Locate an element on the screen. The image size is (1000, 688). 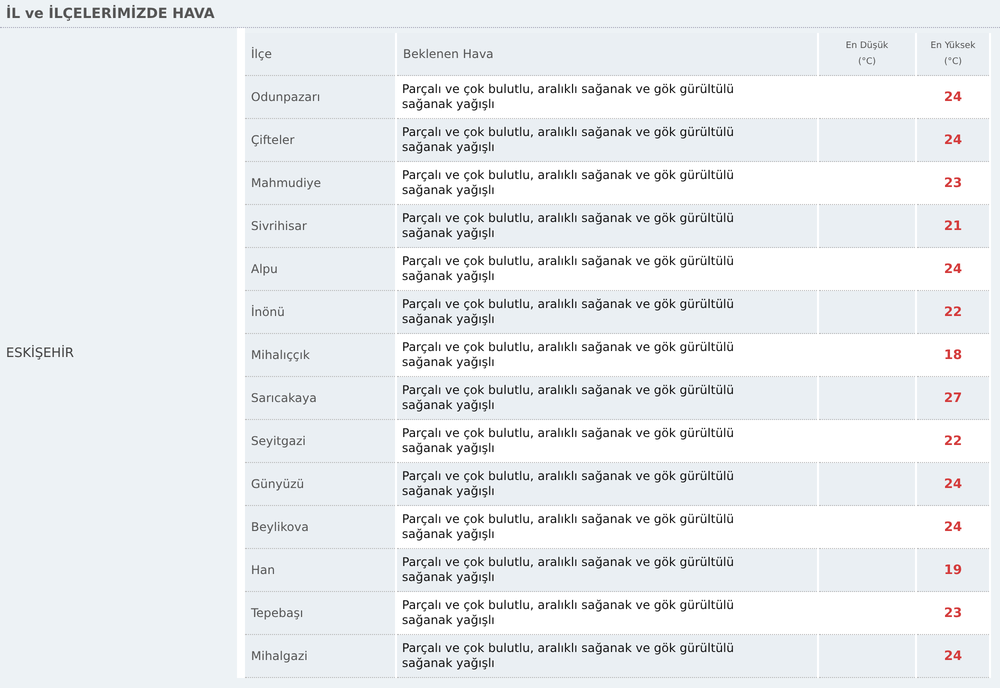
district-cell: Mihalgazi is located at coordinates (320, 656).